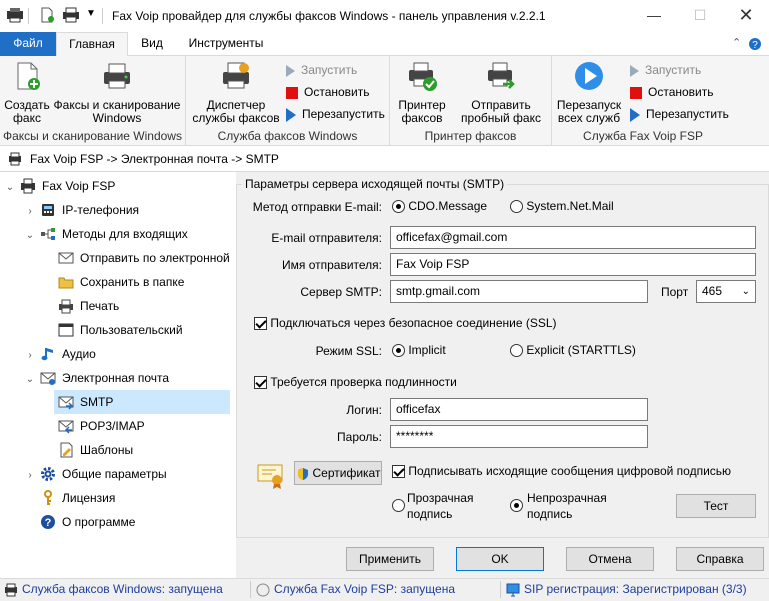 The height and width of the screenshot is (601, 769). Describe the element at coordinates (610, 559) in the screenshot. I see `cancel-button: Отмена` at that location.